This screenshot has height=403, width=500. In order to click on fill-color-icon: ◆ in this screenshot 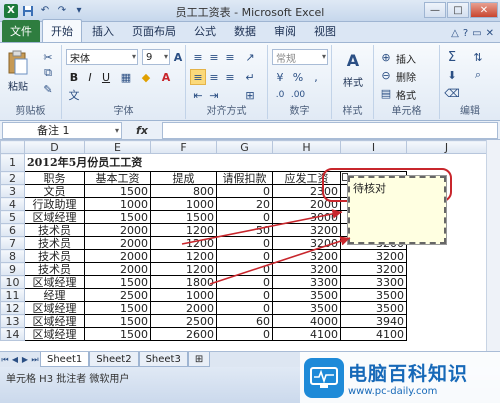, I will do `click(146, 77)`.